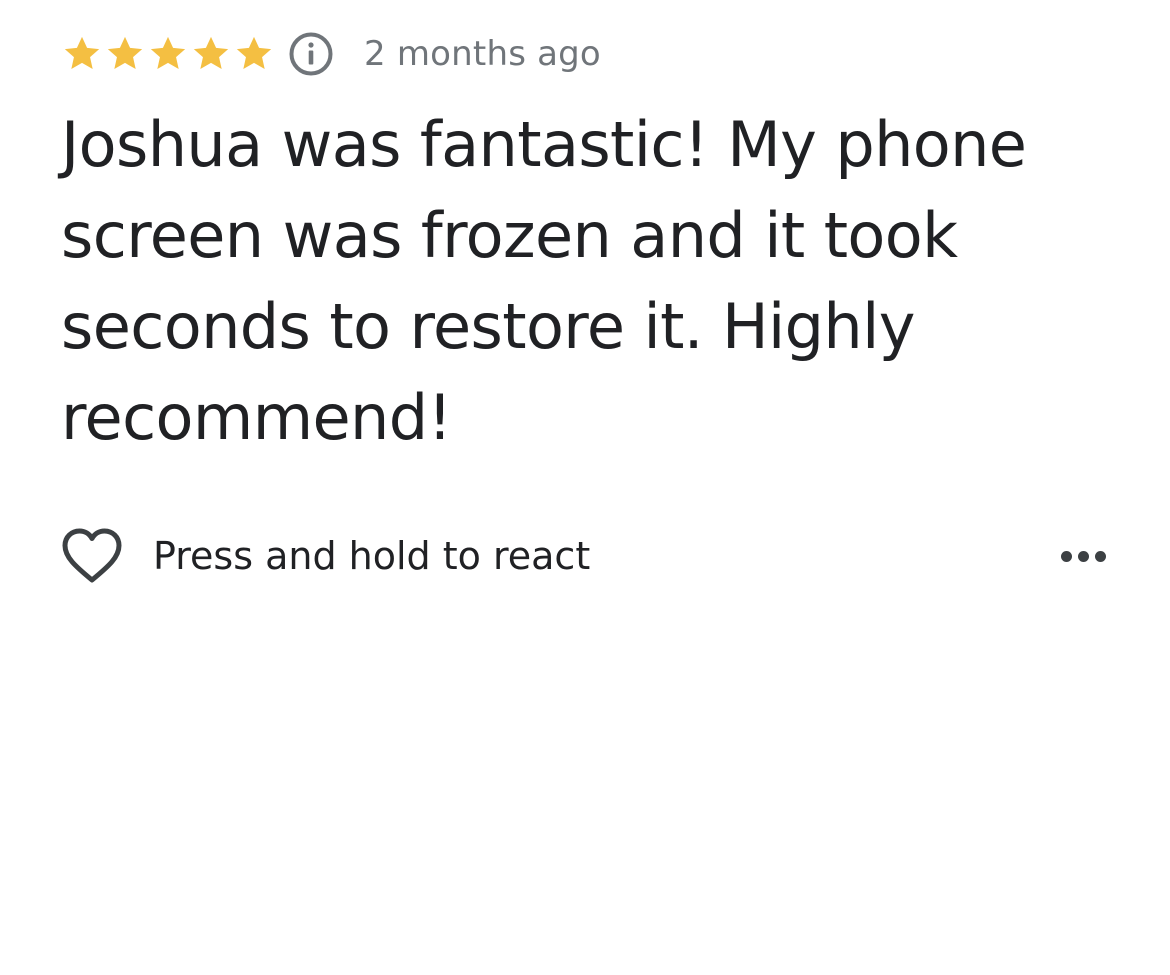 The width and height of the screenshot is (1170, 975). I want to click on info-icon, so click(311, 54).